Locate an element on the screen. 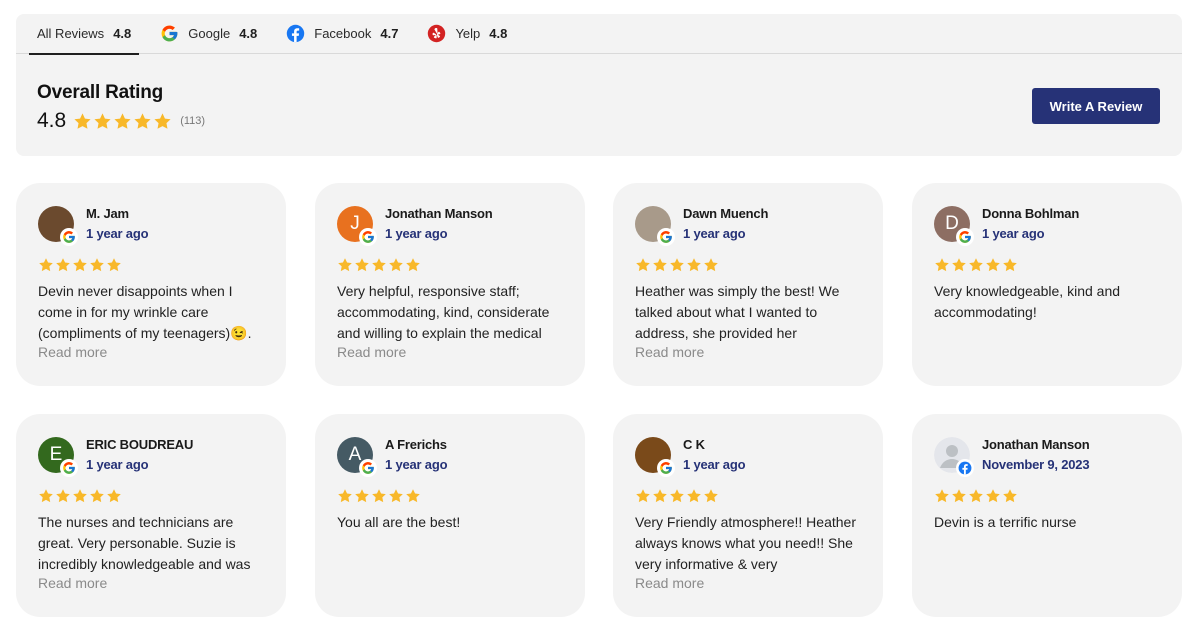 The image size is (1200, 634). avatar: A is located at coordinates (357, 457).